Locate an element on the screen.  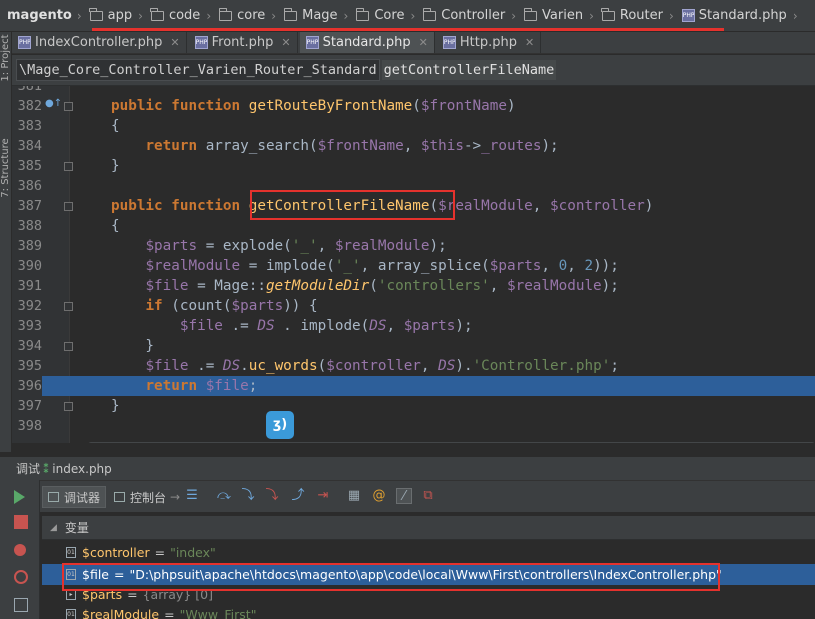
variable-icon: 01 is located at coordinates (71, 614).